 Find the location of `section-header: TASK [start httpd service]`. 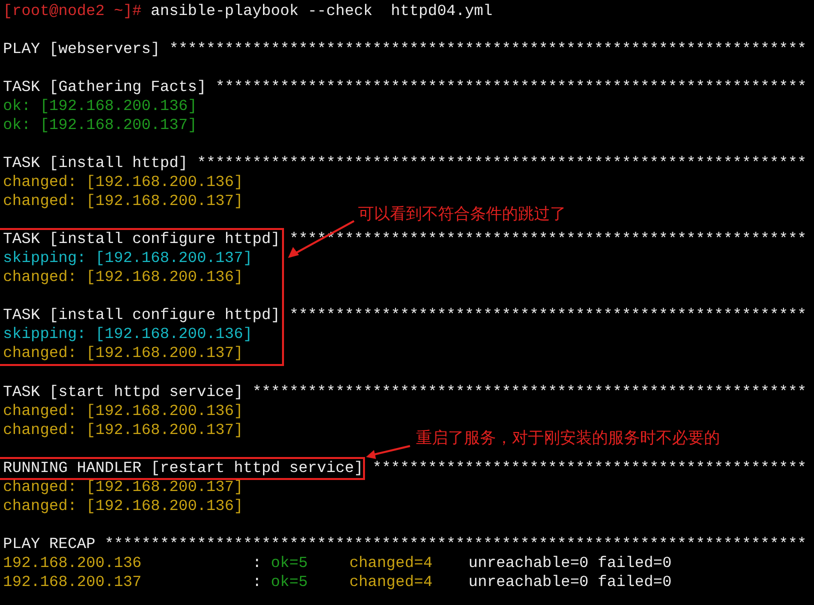

section-header: TASK [start httpd service] is located at coordinates (123, 392).